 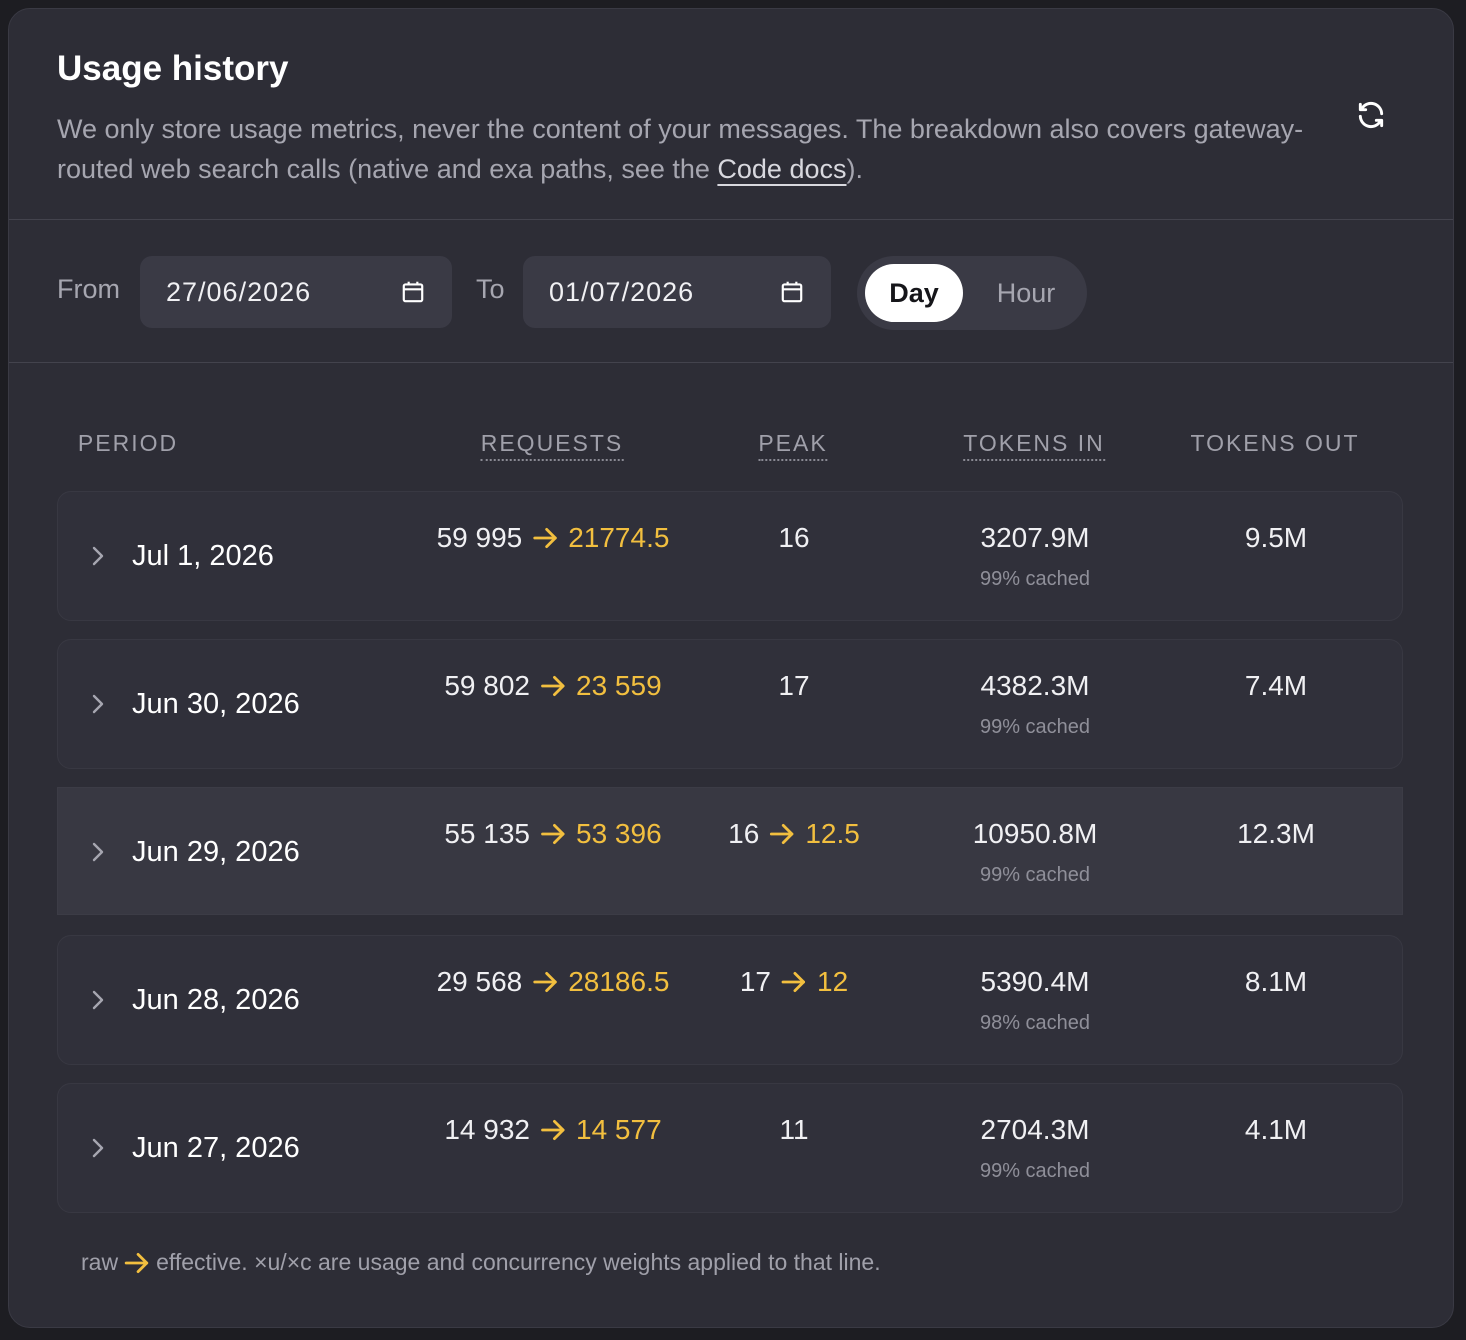 What do you see at coordinates (552, 445) in the screenshot?
I see `col-requests: REQUESTS` at bounding box center [552, 445].